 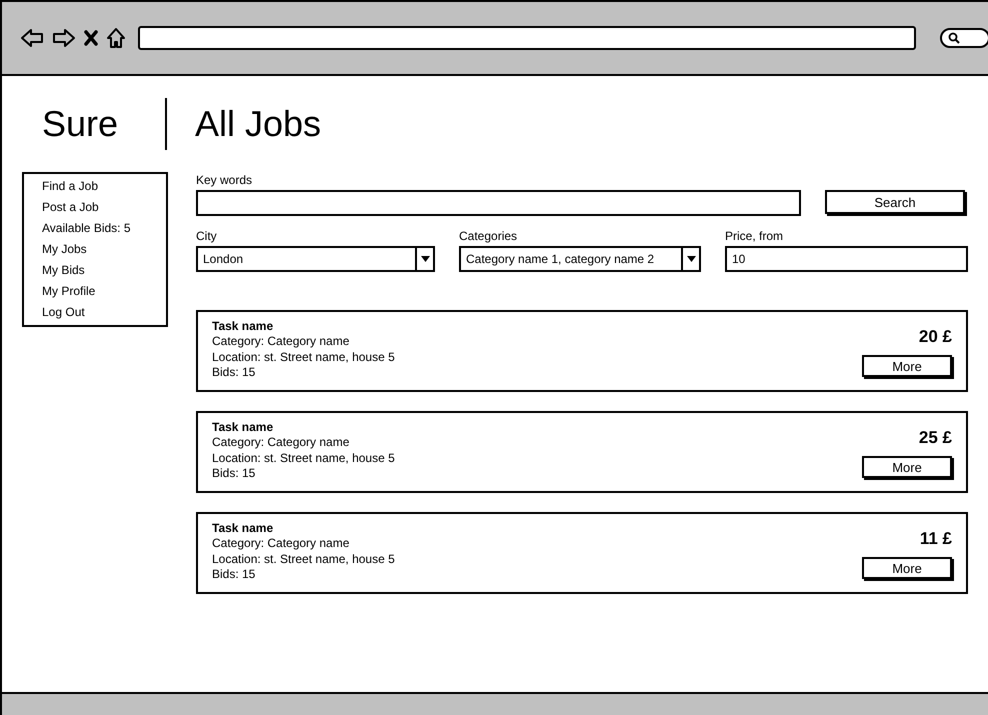 I want to click on price-field: 10, so click(x=846, y=259).